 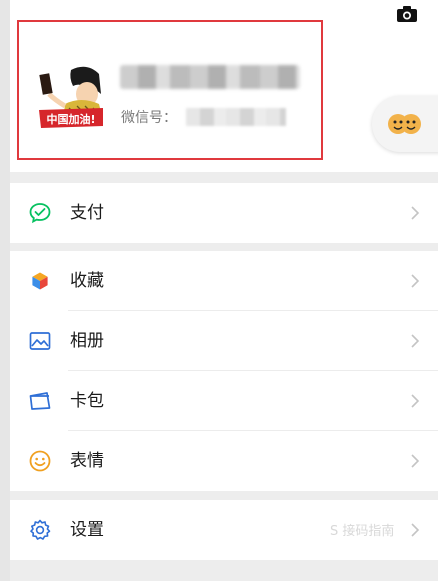 What do you see at coordinates (405, 124) in the screenshot?
I see `status-bubble` at bounding box center [405, 124].